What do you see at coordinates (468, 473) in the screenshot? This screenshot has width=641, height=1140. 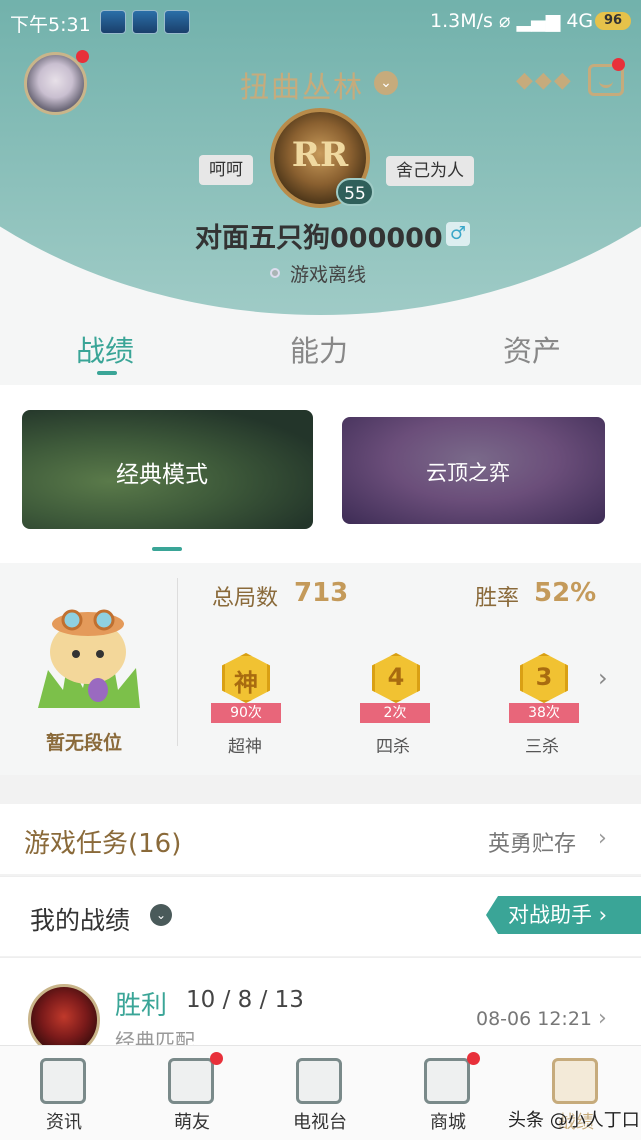 I see `mode-label: 云顶之弈` at bounding box center [468, 473].